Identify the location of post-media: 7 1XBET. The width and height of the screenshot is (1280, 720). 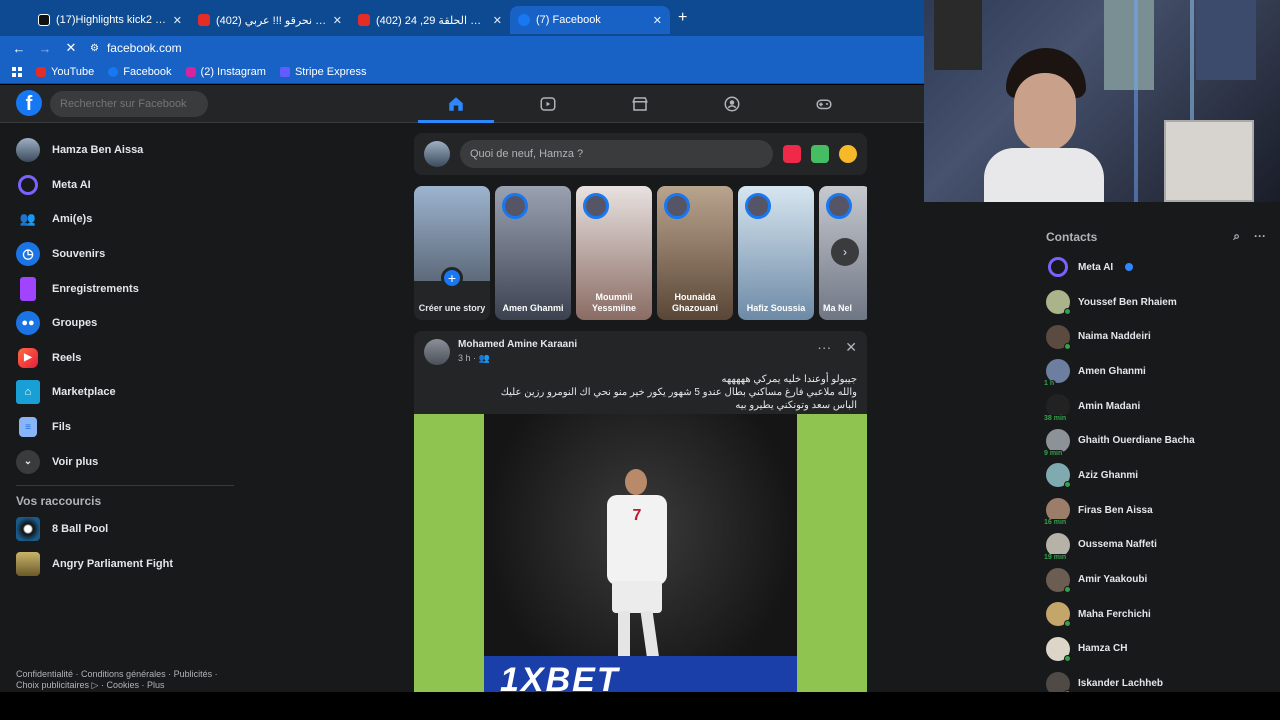
(640, 557).